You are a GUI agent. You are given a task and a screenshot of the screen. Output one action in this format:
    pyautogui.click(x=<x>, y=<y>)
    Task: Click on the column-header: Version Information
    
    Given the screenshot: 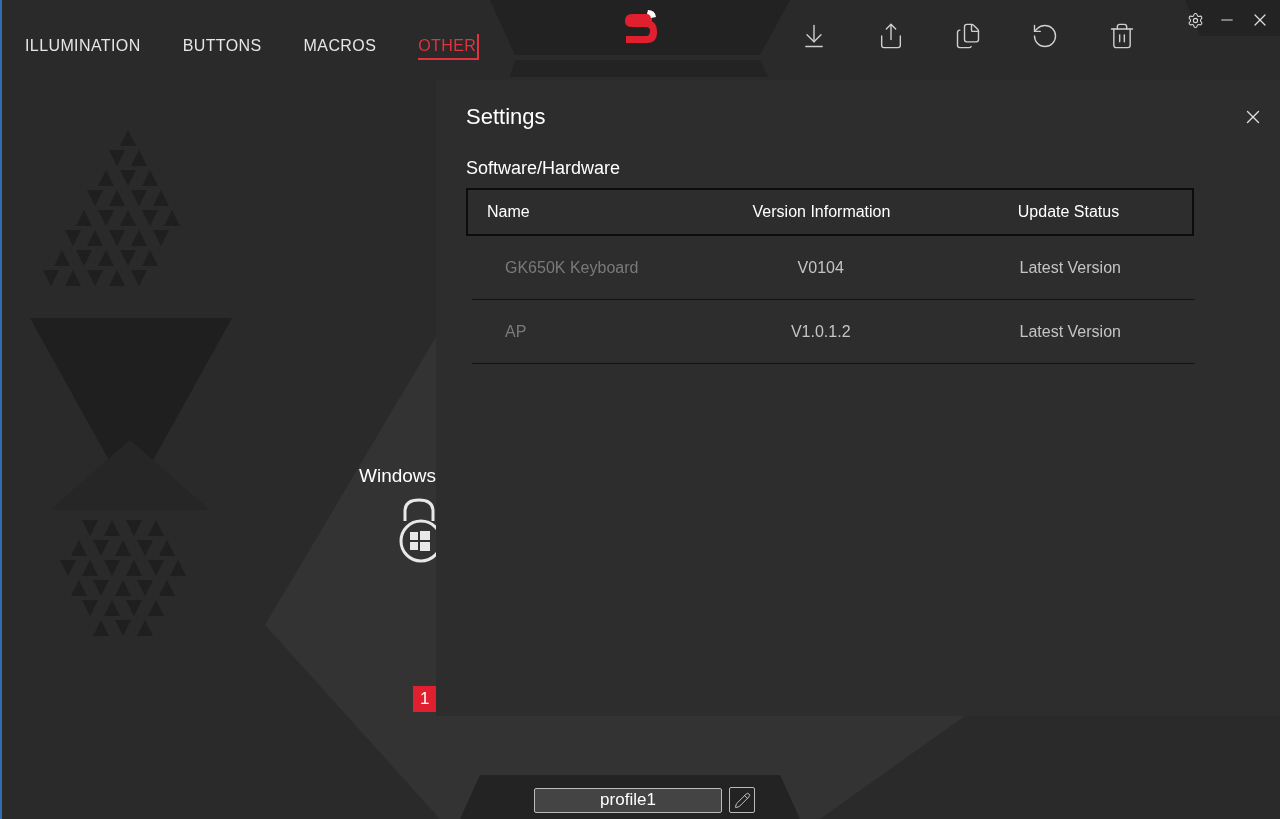 What is the action you would take?
    pyautogui.click(x=821, y=212)
    